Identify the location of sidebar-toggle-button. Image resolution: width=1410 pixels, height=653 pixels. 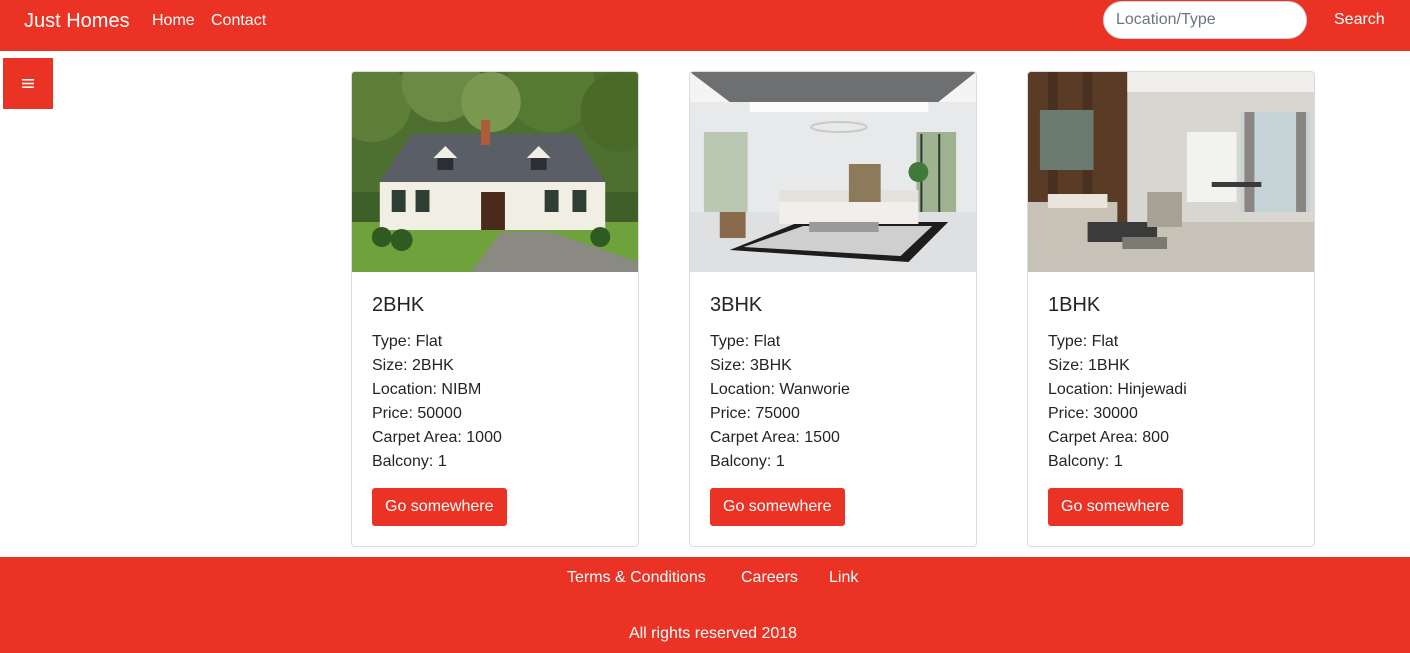
(28, 83).